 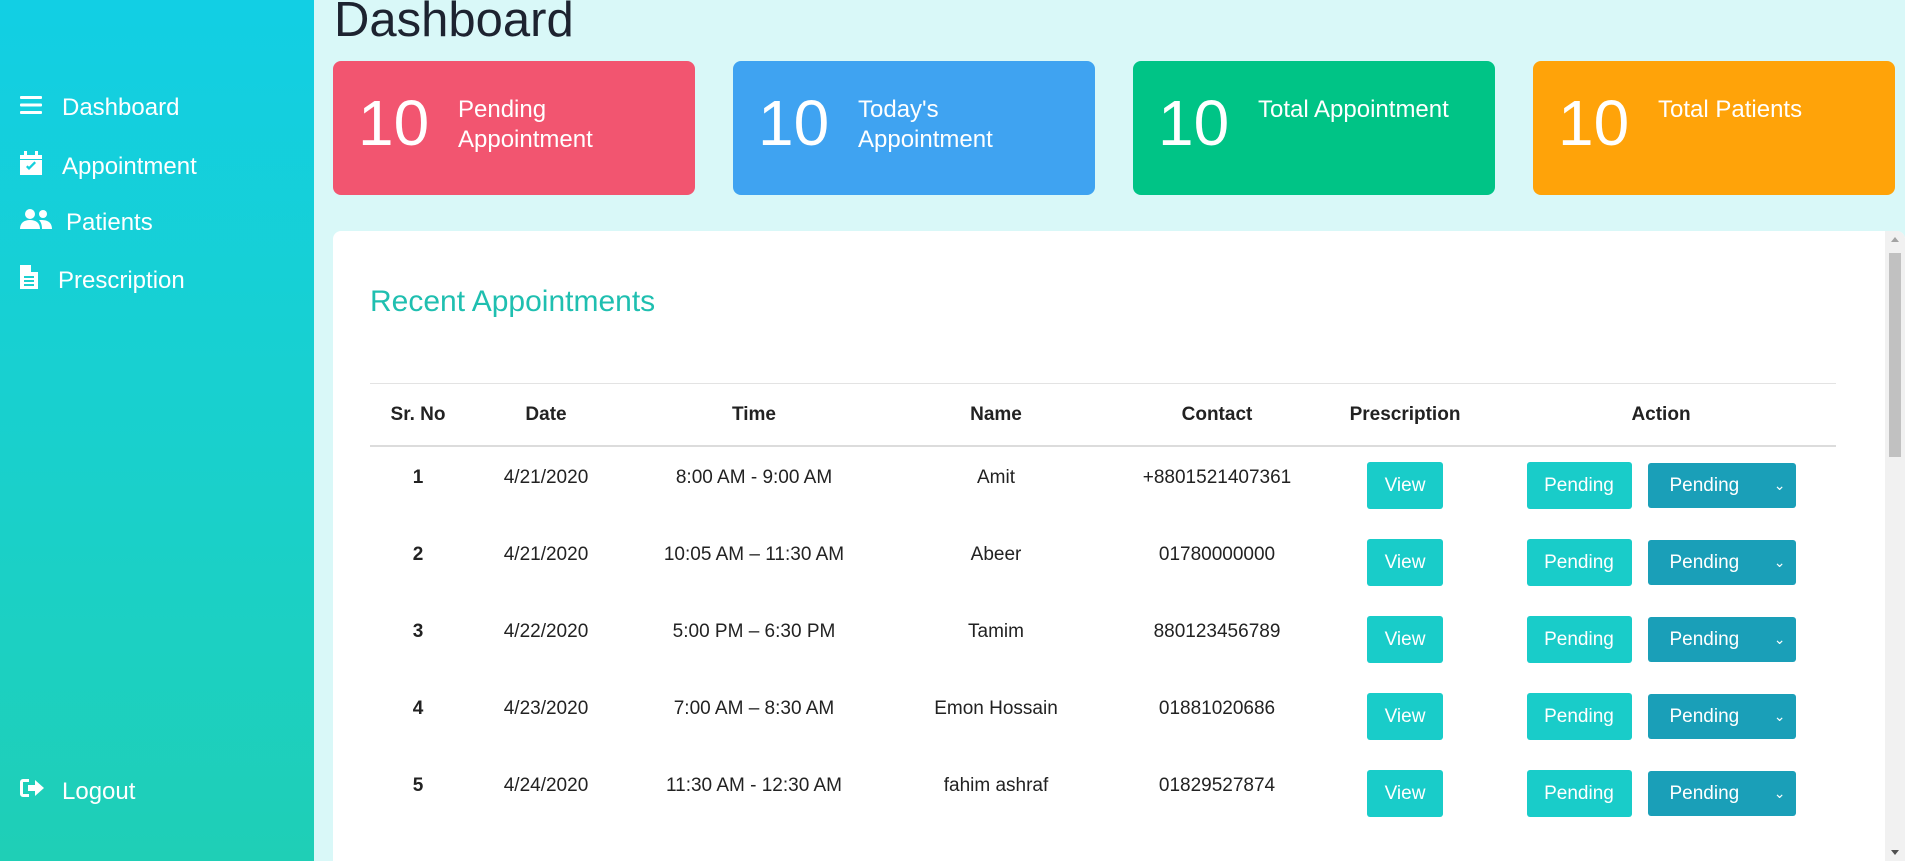 What do you see at coordinates (454, 23) in the screenshot?
I see `page-title: Dashboard` at bounding box center [454, 23].